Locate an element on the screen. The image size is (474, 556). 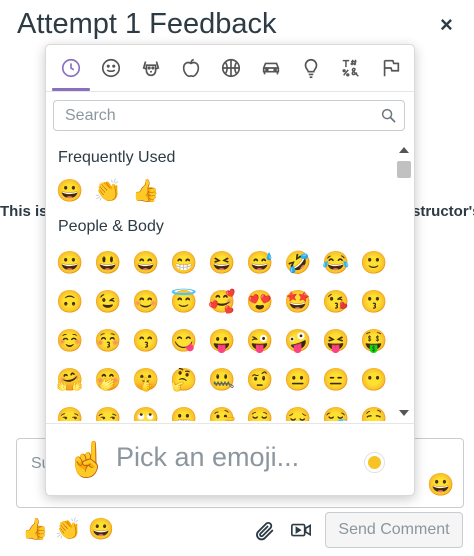
emoji-button: 😍 is located at coordinates (260, 302).